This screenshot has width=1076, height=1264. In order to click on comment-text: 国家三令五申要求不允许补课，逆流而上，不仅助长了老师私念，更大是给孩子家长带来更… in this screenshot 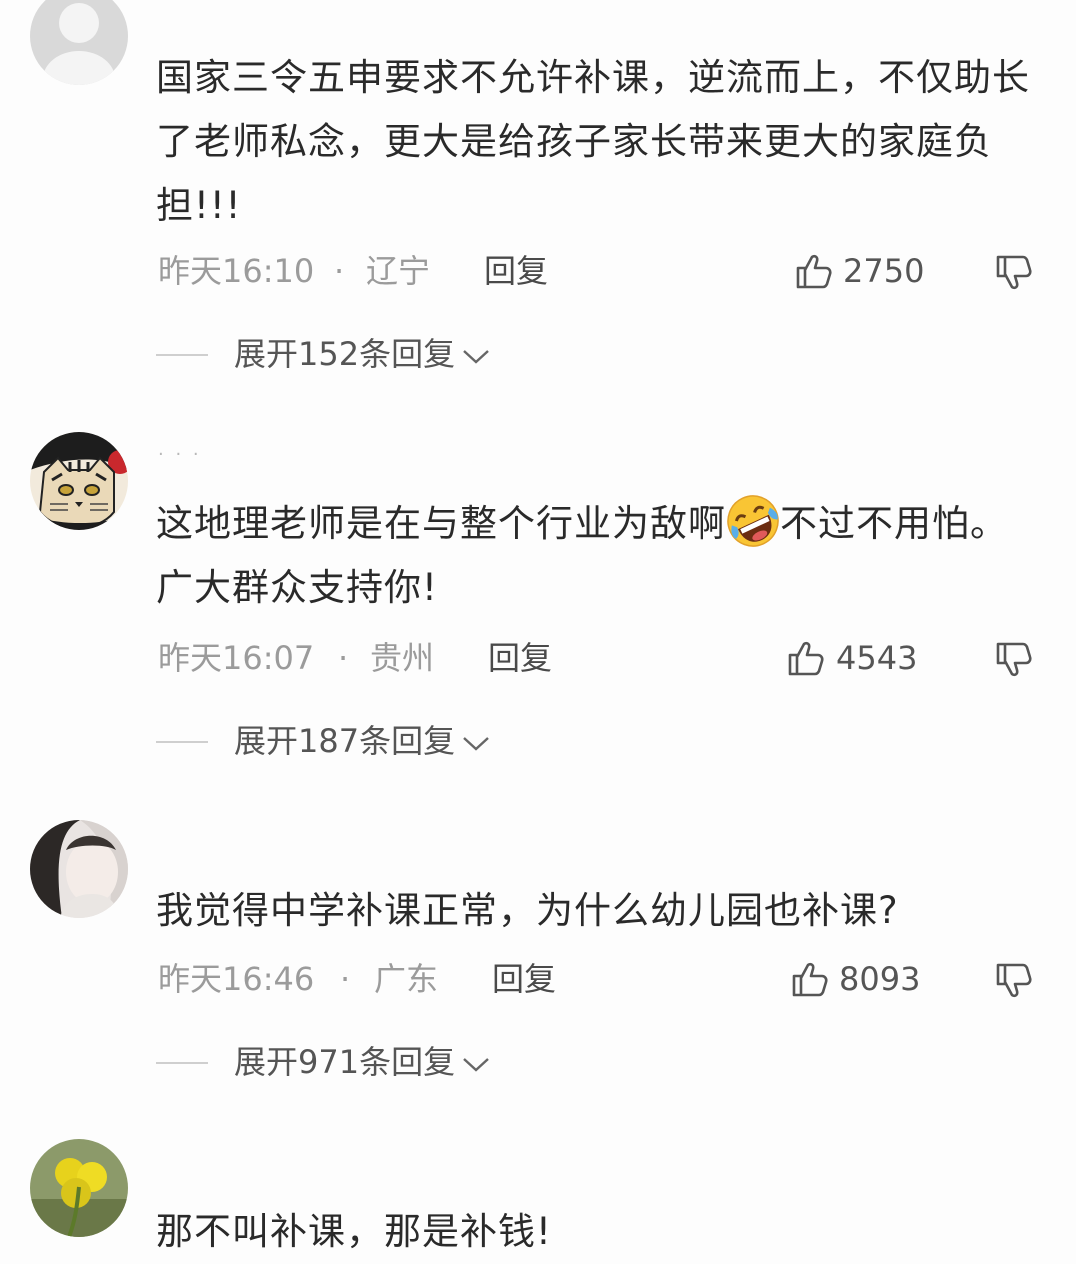, I will do `click(593, 141)`.